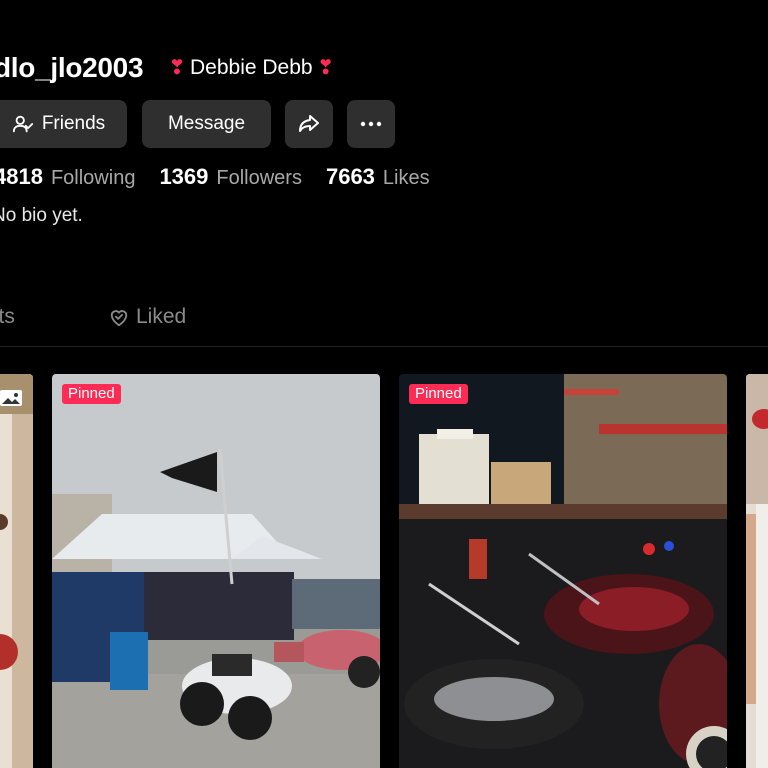 The image size is (768, 768). What do you see at coordinates (384, 323) in the screenshot?
I see `profile-tabs: sts Liked` at bounding box center [384, 323].